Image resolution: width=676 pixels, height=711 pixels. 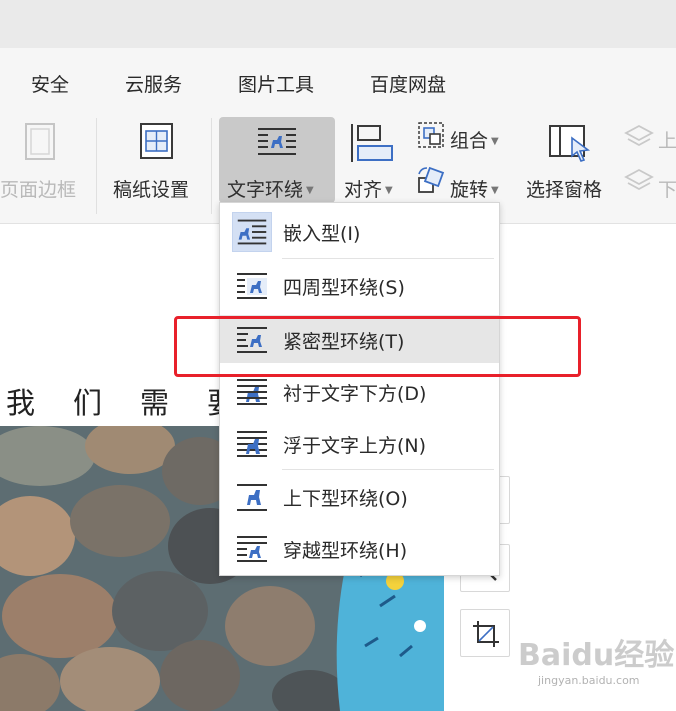 I want to click on group-label: 组合 ▼, so click(x=474, y=141).